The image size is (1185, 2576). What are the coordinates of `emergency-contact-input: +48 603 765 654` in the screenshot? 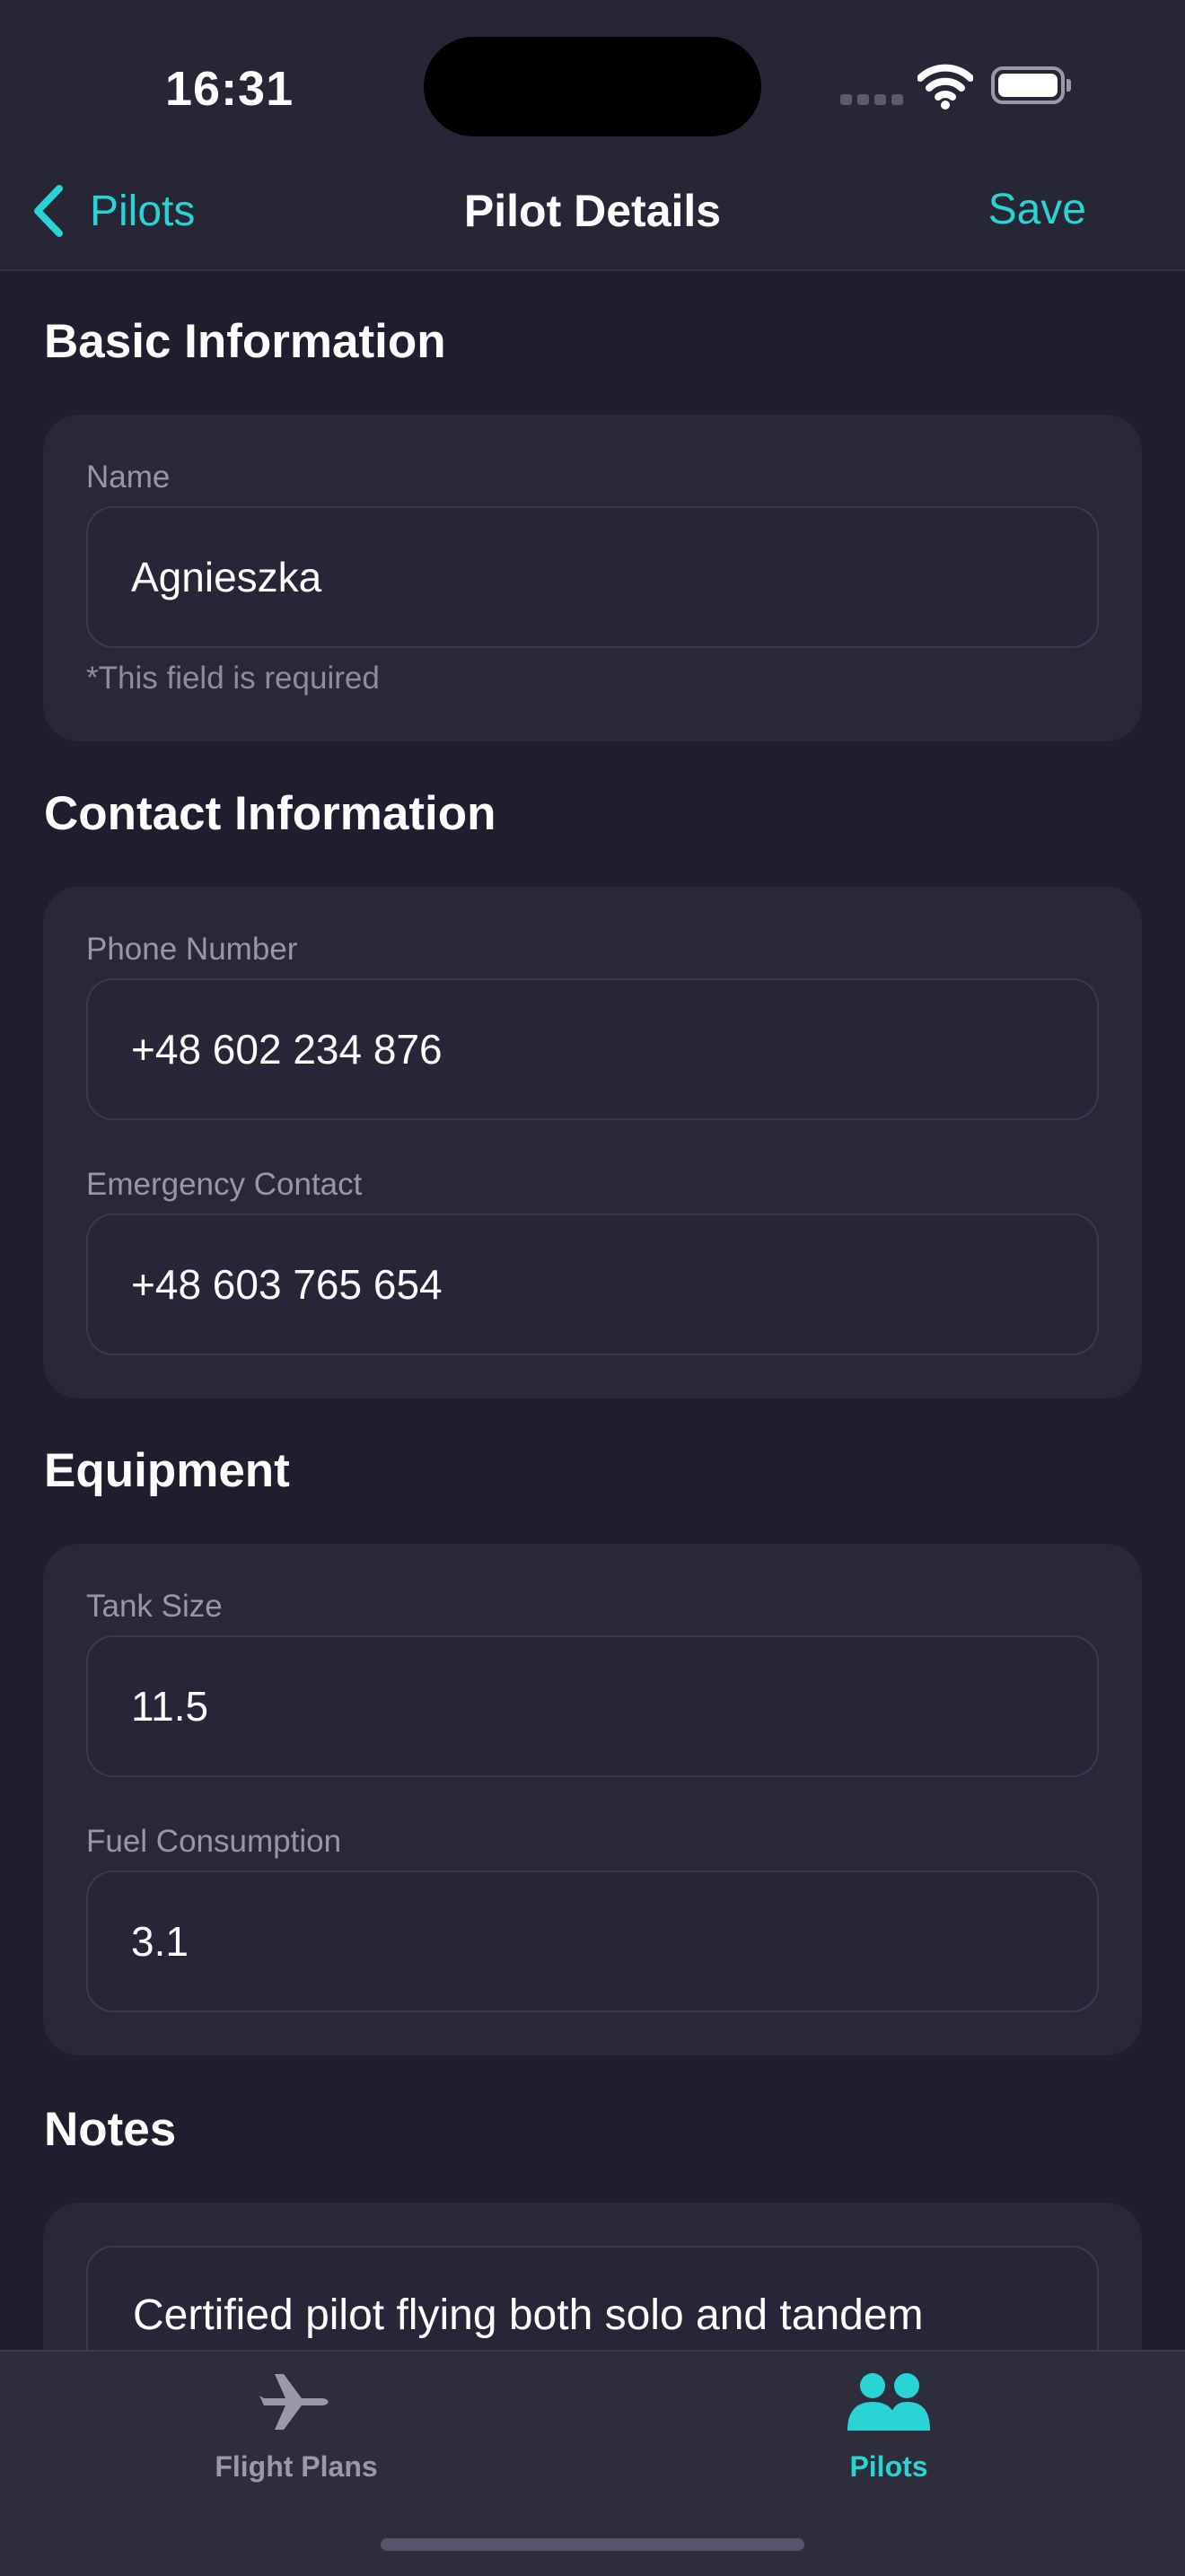 It's located at (592, 1284).